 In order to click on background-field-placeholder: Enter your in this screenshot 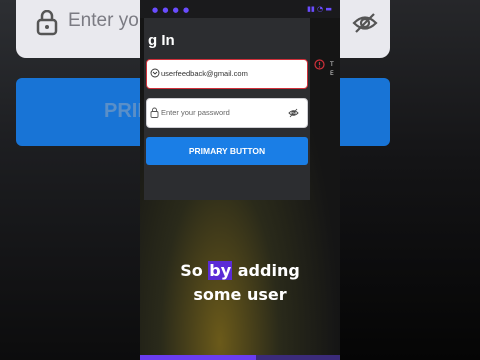, I will do `click(104, 20)`.